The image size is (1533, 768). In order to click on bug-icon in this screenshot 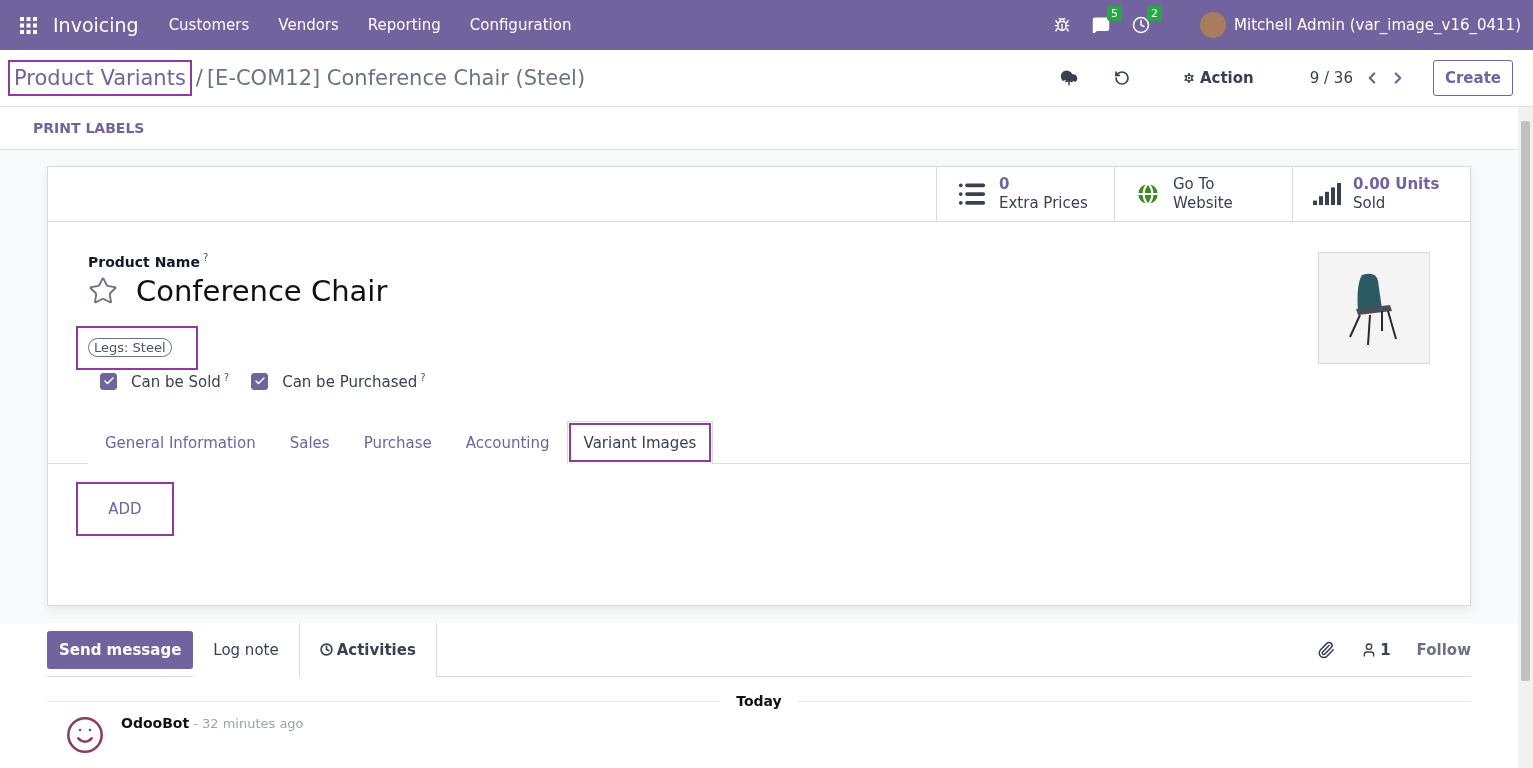, I will do `click(1062, 25)`.